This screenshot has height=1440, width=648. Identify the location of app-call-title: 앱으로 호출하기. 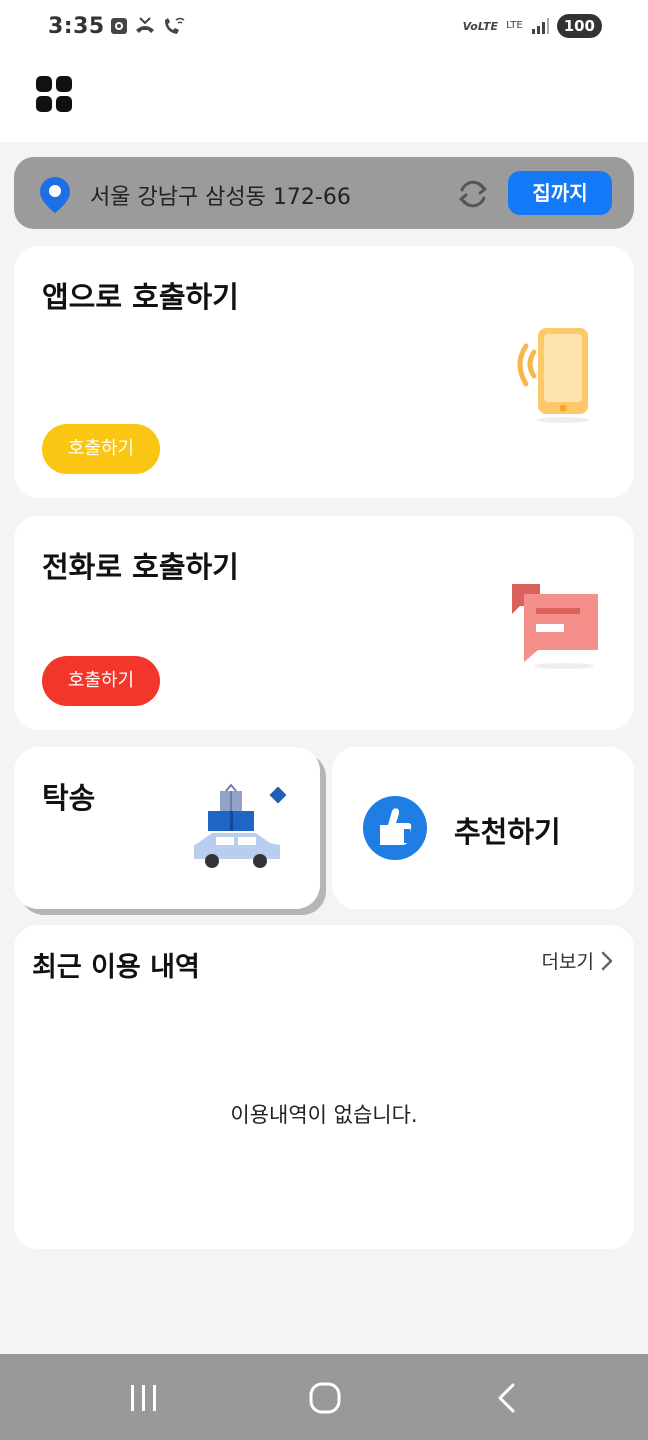
(140, 297).